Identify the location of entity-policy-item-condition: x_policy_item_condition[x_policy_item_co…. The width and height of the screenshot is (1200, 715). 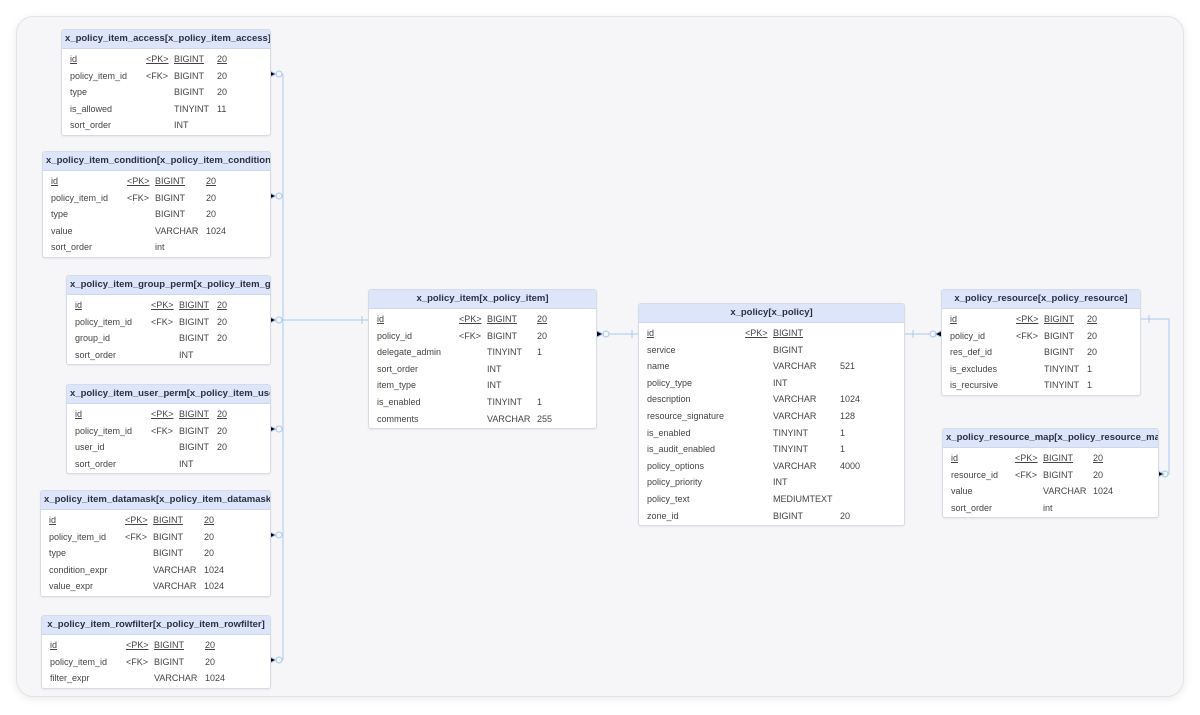
(156, 204).